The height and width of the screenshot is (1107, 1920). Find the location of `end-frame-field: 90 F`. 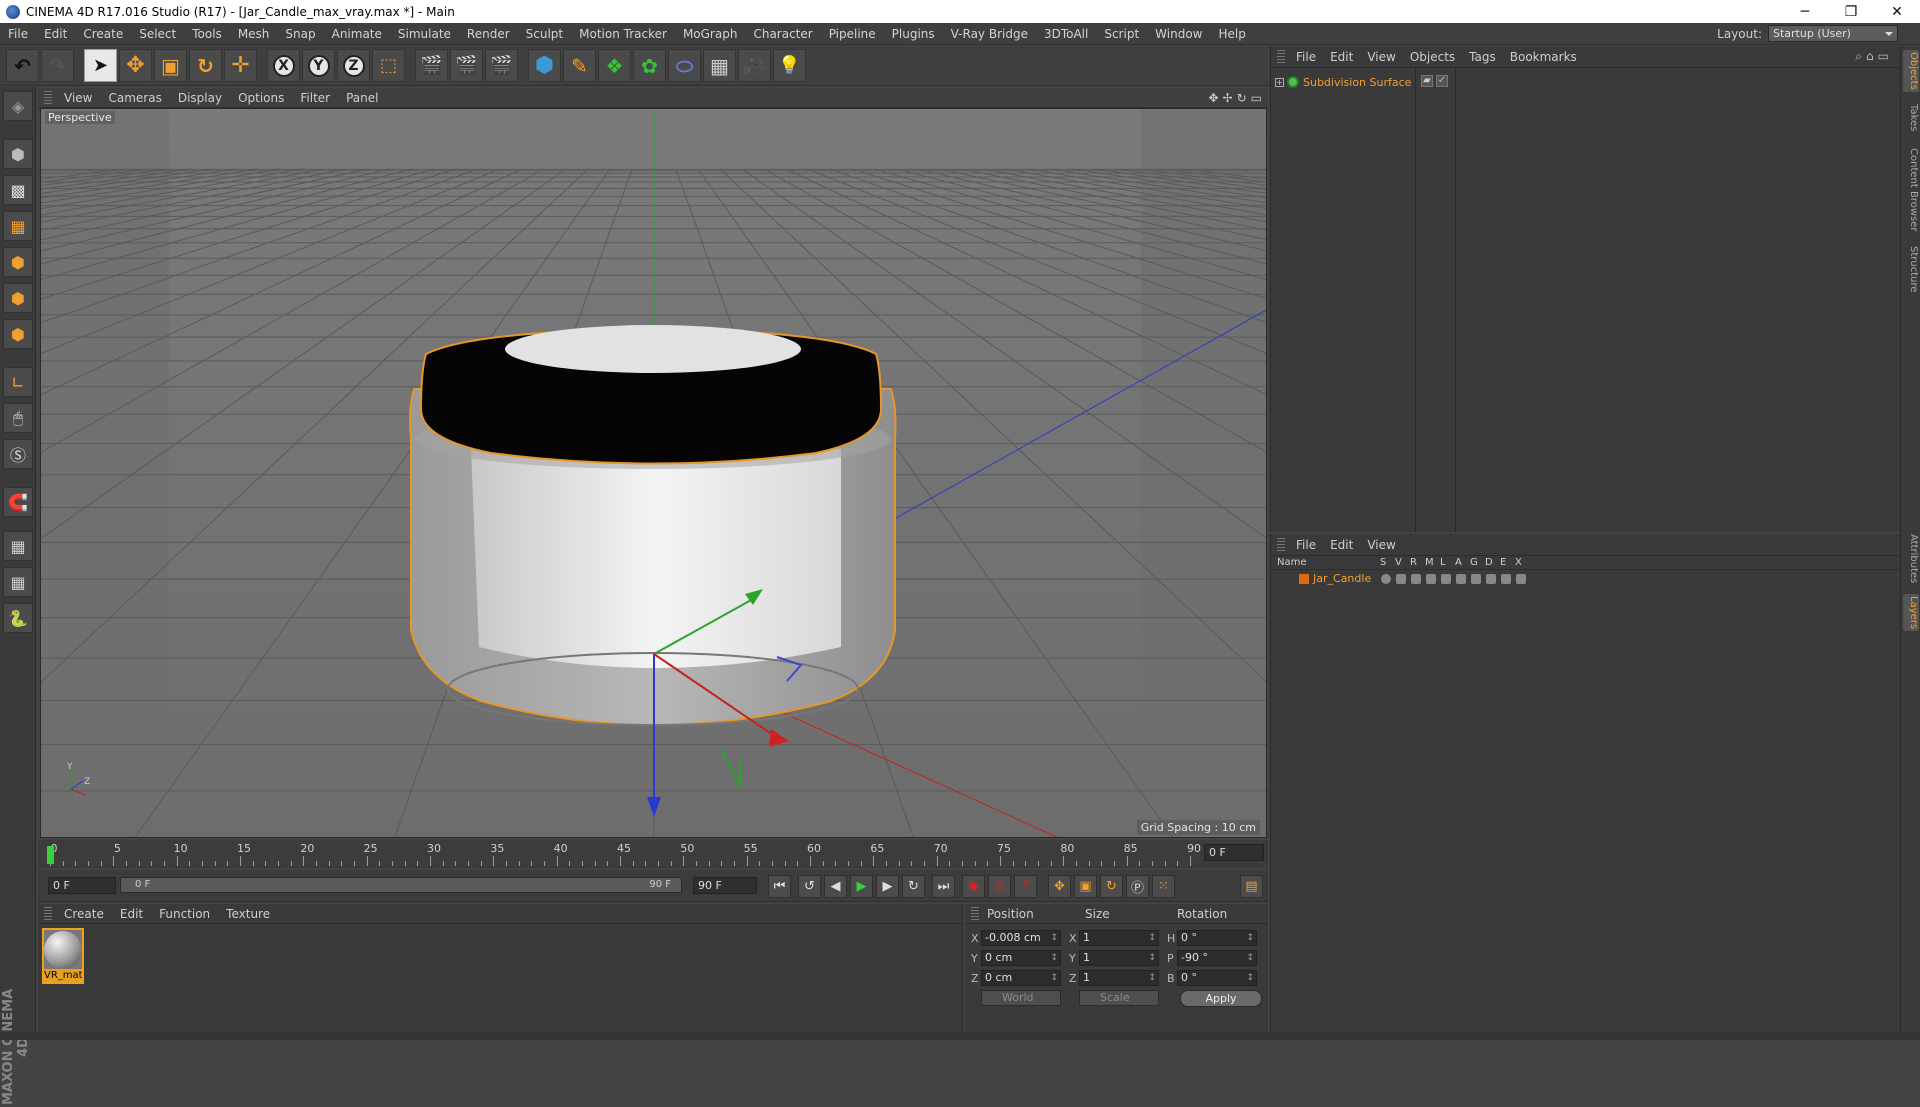

end-frame-field: 90 F is located at coordinates (725, 885).